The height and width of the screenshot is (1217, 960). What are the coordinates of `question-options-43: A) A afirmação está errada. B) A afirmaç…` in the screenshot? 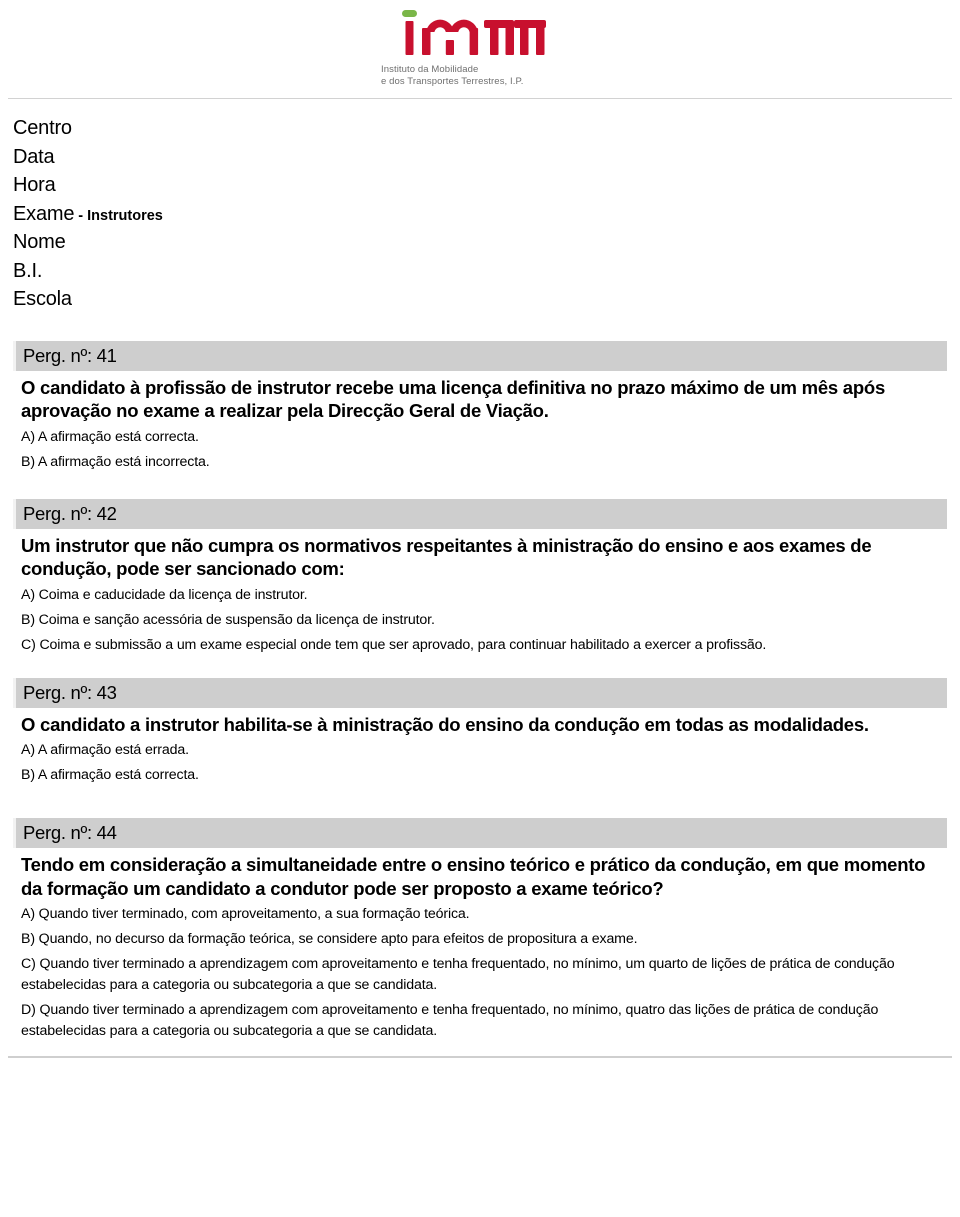 It's located at (484, 763).